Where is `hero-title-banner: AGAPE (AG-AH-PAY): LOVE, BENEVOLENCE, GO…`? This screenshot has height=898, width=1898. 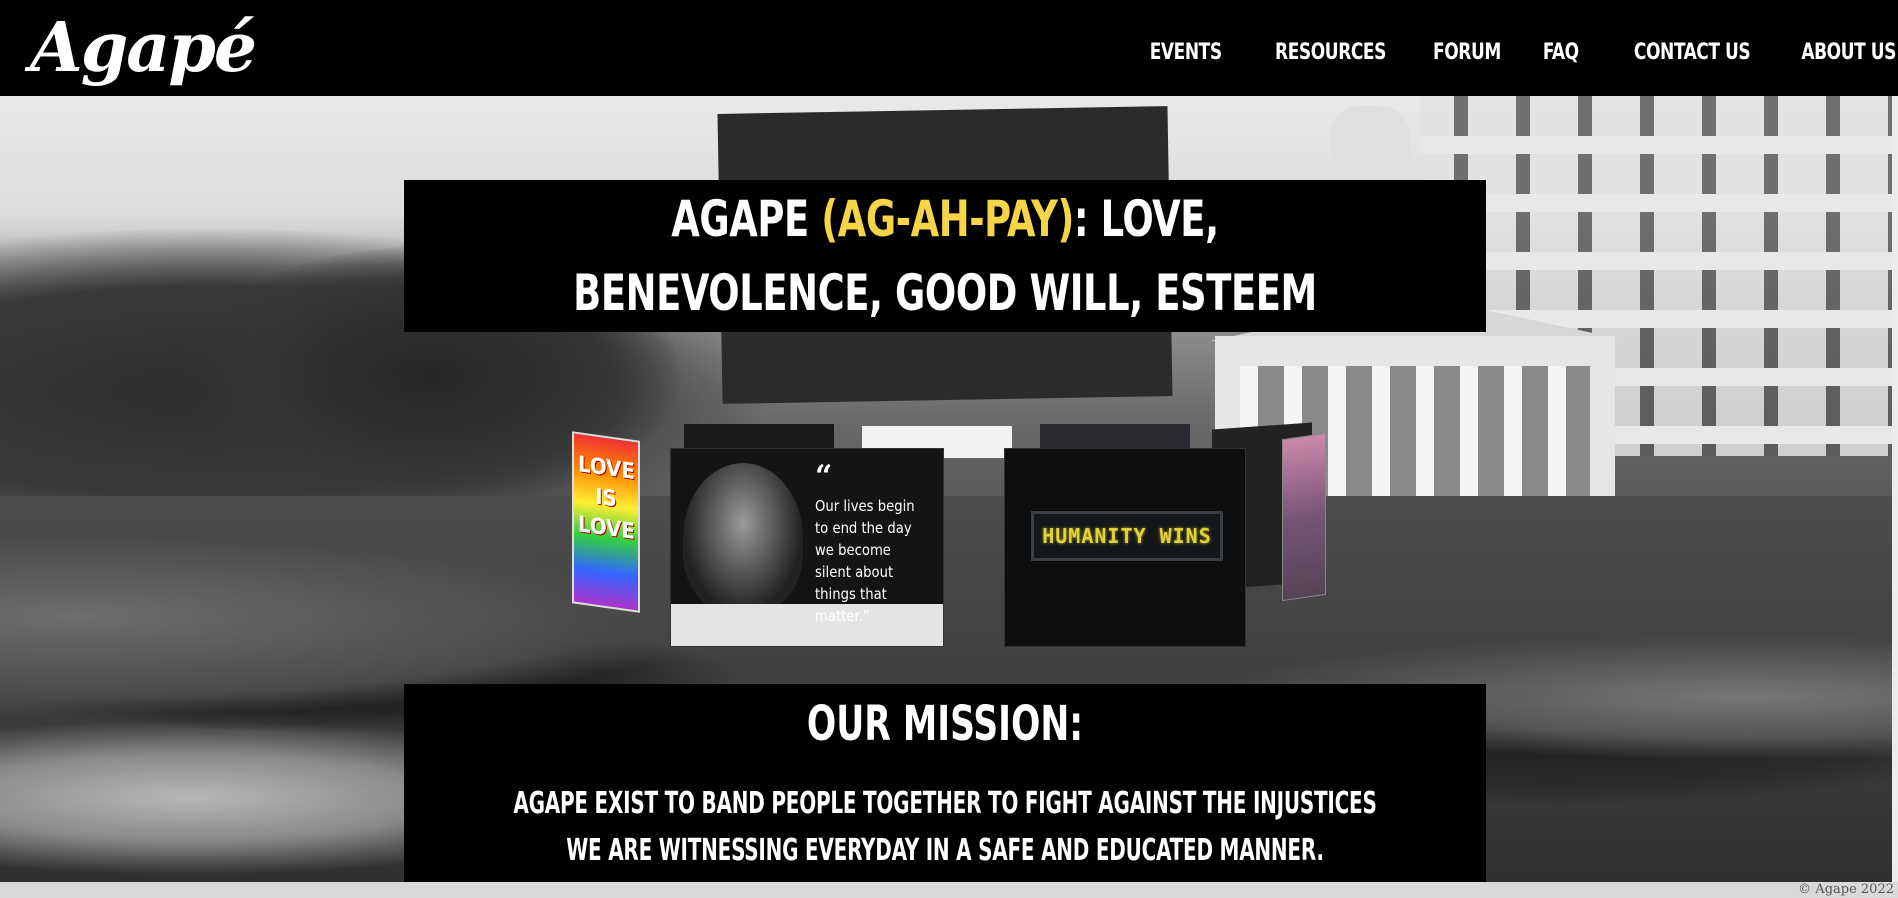 hero-title-banner: AGAPE (AG-AH-PAY): LOVE, BENEVOLENCE, GO… is located at coordinates (945, 256).